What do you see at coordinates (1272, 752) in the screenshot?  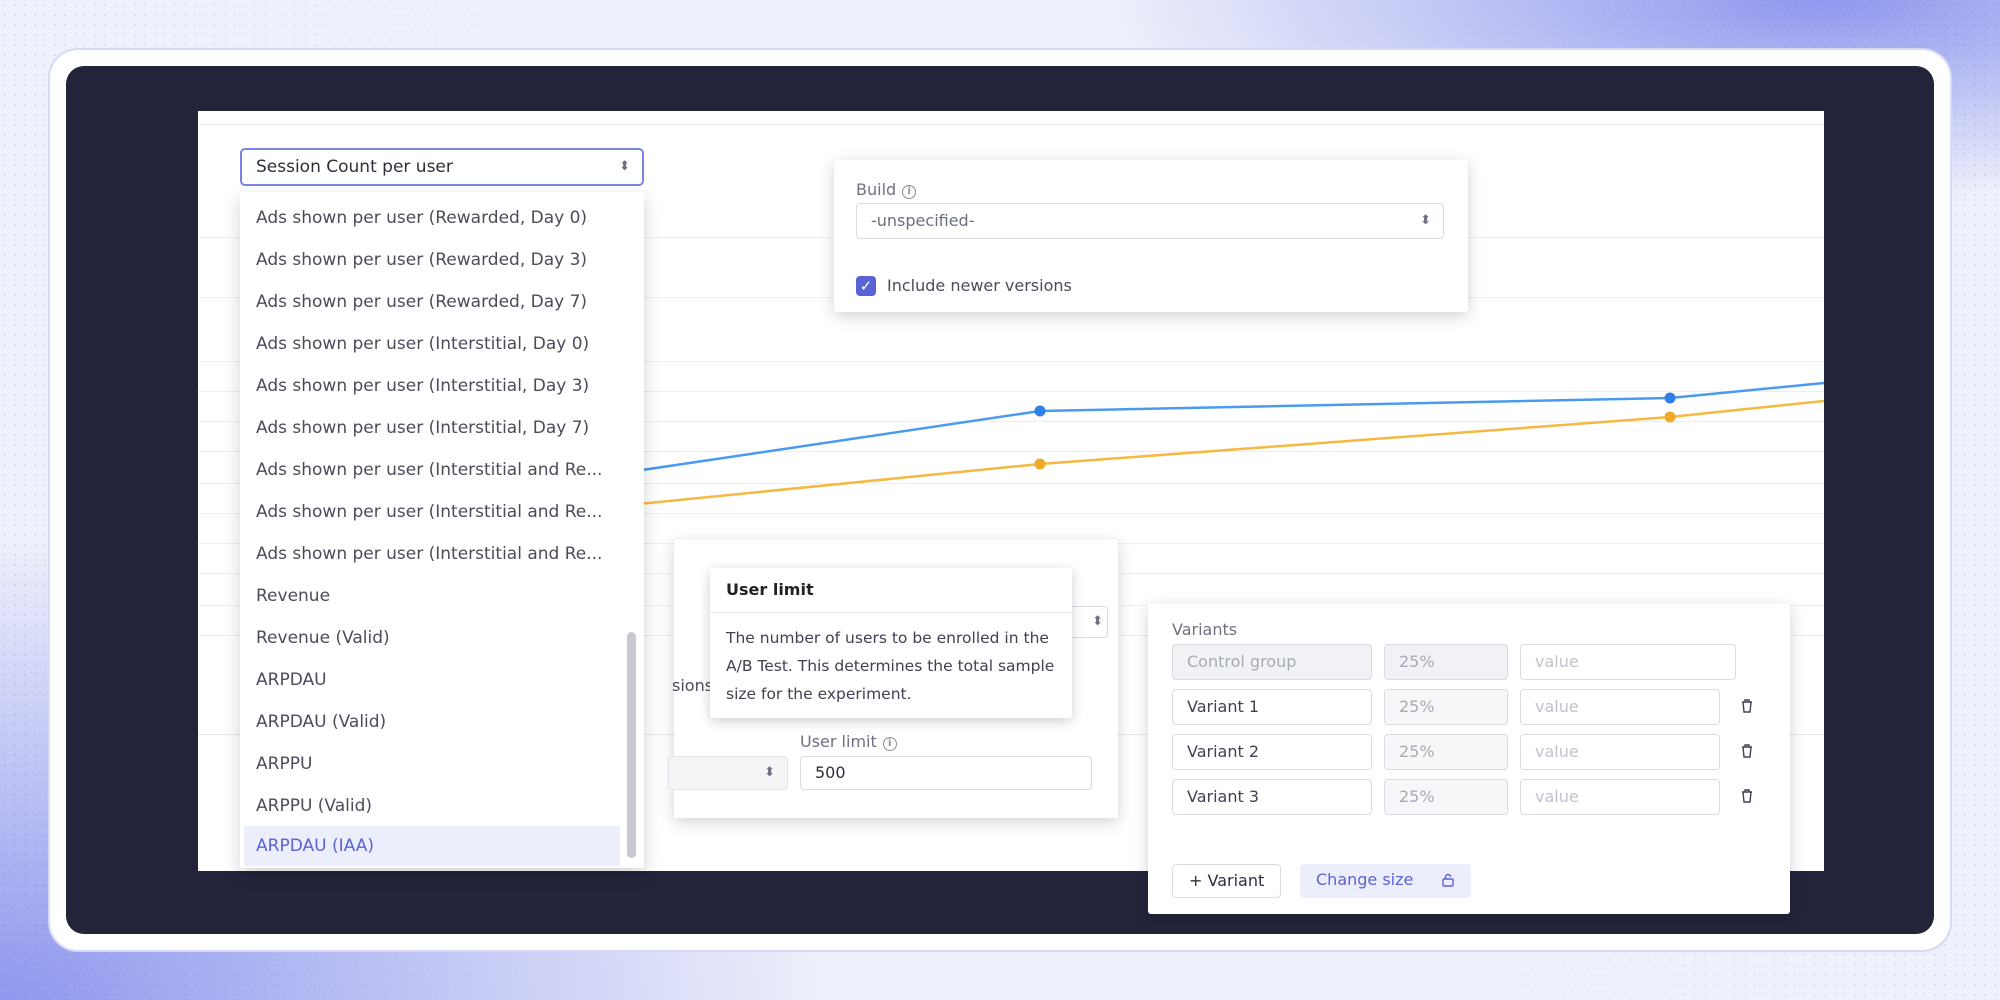 I see `variant-name-field: Variant 2` at bounding box center [1272, 752].